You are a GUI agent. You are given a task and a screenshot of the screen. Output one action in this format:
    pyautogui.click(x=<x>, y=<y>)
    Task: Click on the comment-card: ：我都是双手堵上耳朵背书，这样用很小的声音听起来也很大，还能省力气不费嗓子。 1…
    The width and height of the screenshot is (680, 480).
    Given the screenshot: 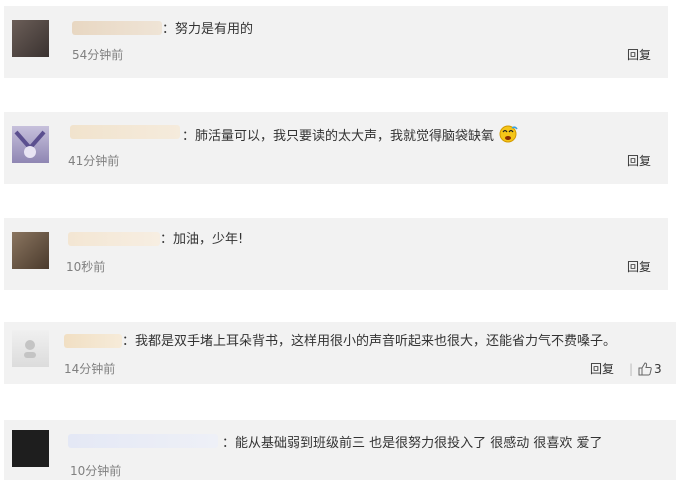 What is the action you would take?
    pyautogui.click(x=340, y=353)
    